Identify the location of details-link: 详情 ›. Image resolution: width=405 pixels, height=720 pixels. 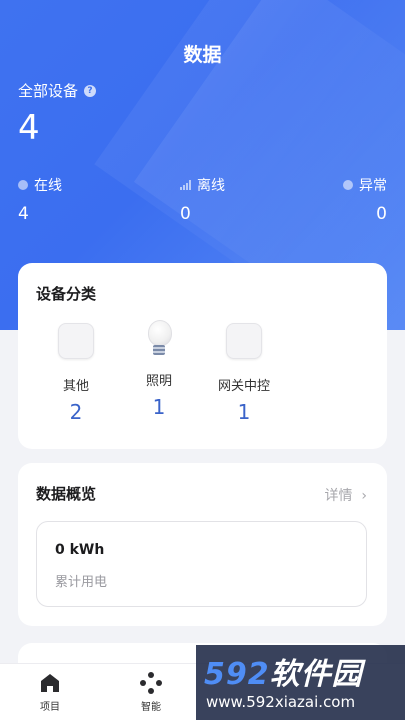
(345, 495).